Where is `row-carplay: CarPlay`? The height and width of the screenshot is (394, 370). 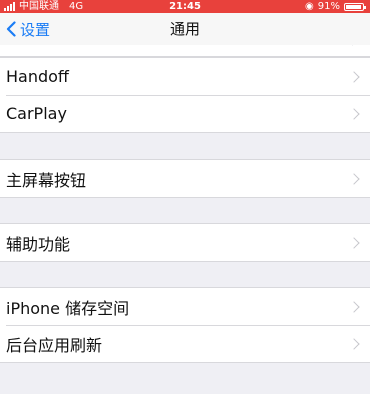 row-carplay: CarPlay is located at coordinates (185, 113).